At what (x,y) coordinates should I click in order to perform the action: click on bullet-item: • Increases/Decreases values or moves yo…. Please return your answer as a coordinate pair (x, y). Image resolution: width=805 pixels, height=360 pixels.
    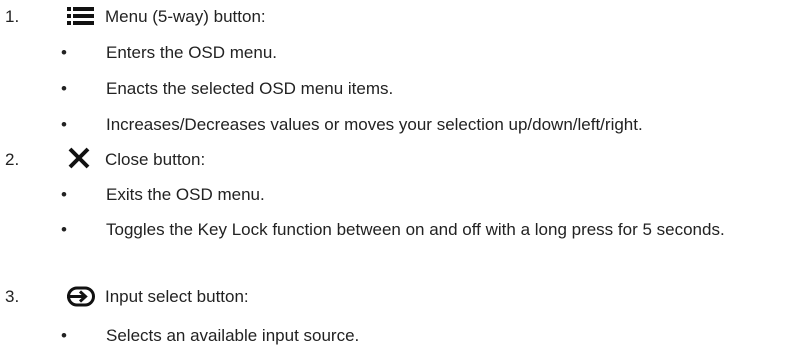
    Looking at the image, I should click on (402, 125).